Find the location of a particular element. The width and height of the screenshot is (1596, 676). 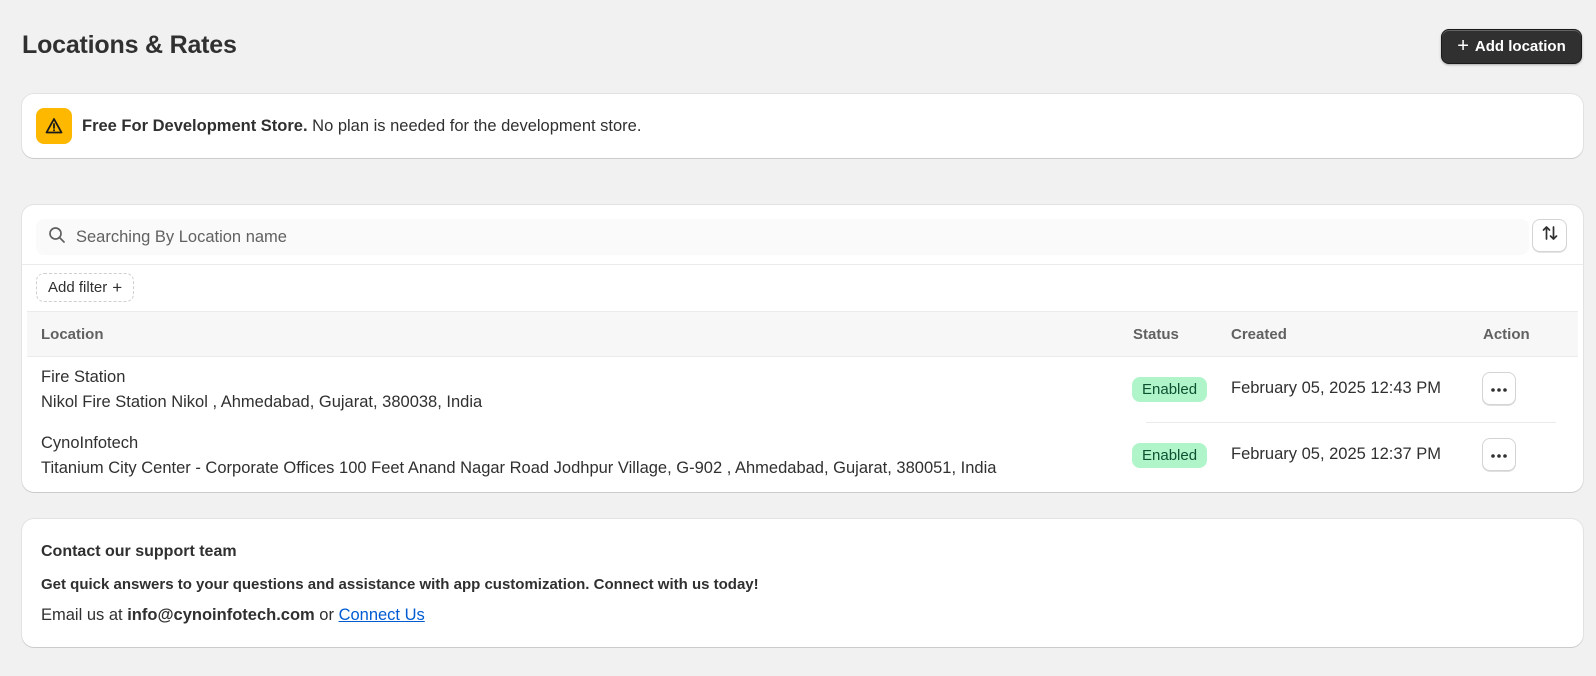

support-title: Contact our support team is located at coordinates (139, 551).